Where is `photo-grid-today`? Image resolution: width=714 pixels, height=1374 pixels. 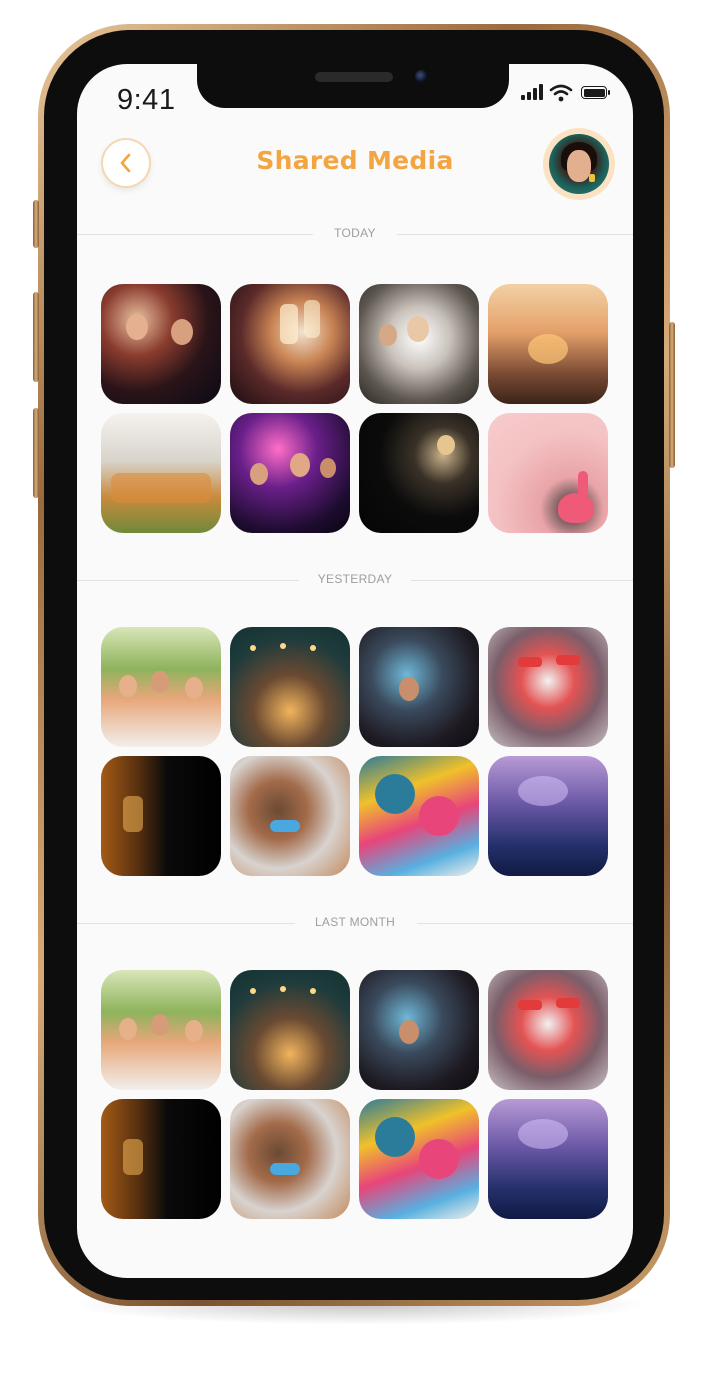
photo-grid-today is located at coordinates (354, 408).